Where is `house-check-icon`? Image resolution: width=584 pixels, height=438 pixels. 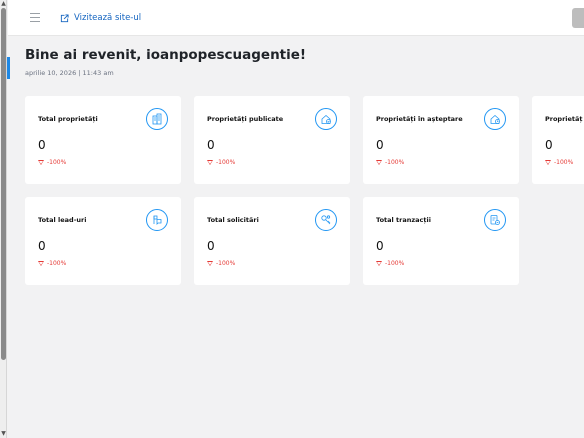
house-check-icon is located at coordinates (326, 119).